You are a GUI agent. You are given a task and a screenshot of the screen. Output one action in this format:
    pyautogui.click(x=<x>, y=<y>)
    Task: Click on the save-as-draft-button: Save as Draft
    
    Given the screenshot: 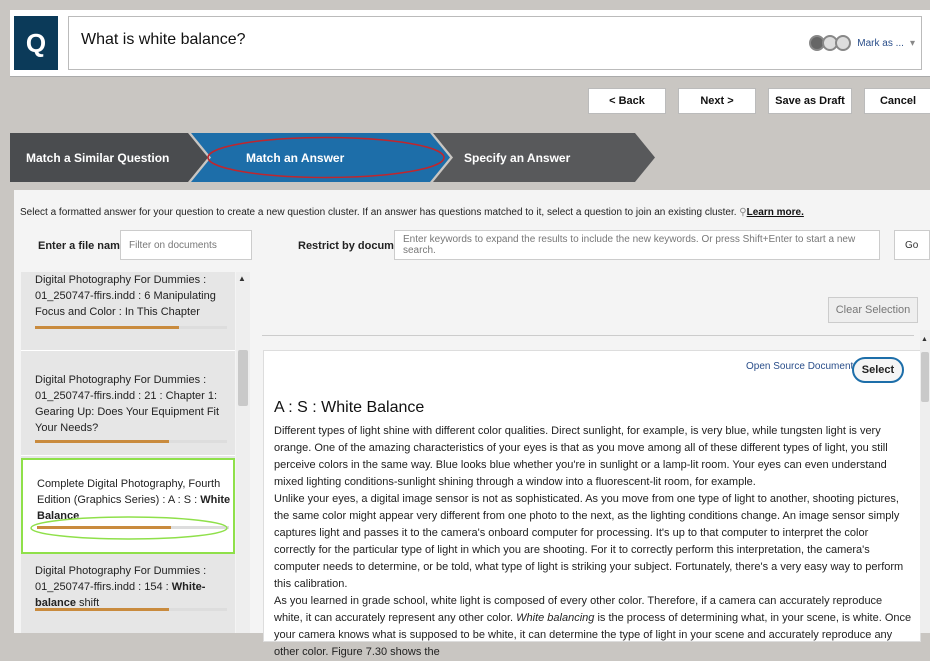 What is the action you would take?
    pyautogui.click(x=810, y=101)
    